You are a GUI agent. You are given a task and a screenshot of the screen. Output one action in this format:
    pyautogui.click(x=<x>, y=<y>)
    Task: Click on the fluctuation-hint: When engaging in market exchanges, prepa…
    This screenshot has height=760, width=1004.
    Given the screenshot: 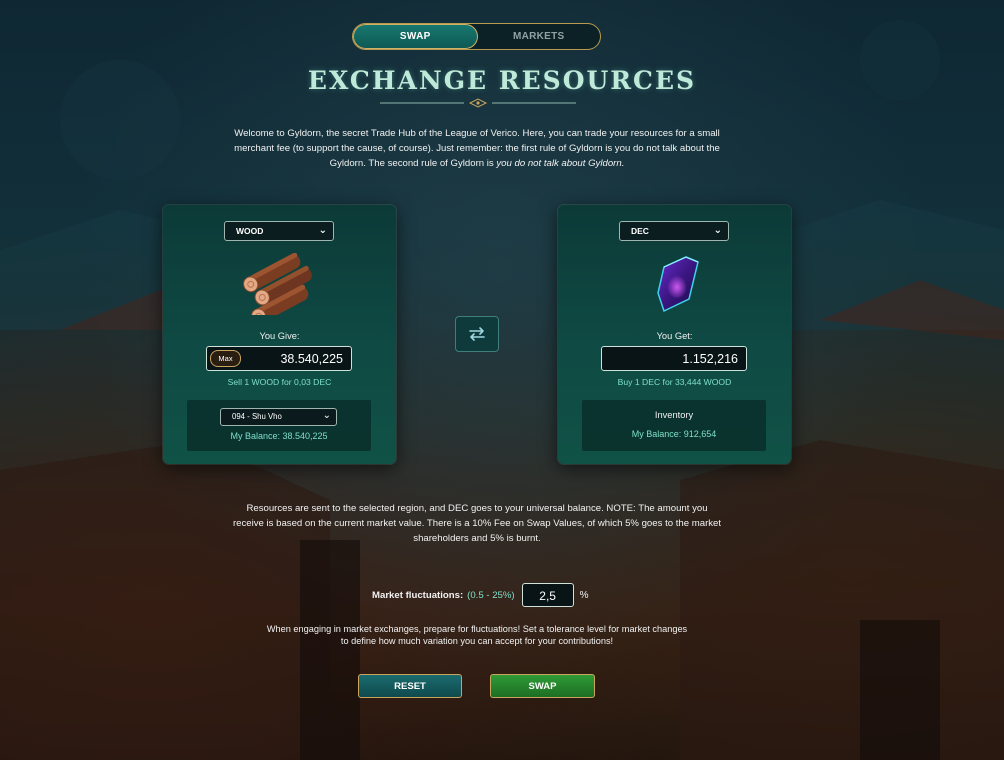 What is the action you would take?
    pyautogui.click(x=477, y=635)
    